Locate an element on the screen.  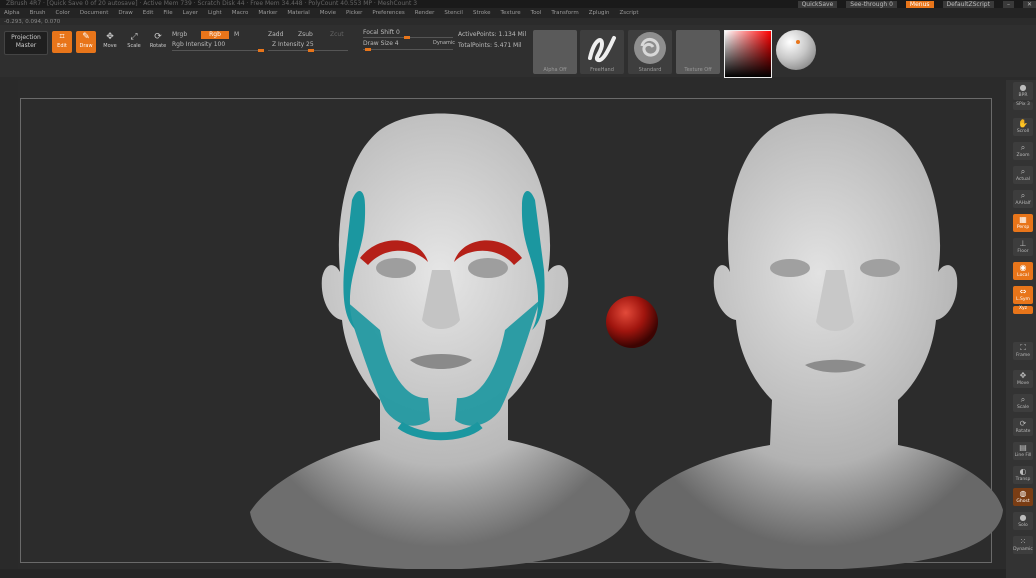
local-button: ◉ Local is located at coordinates (1023, 271).